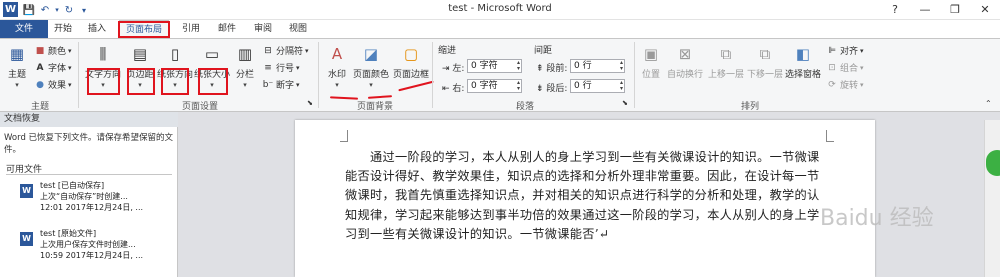 The width and height of the screenshot is (1000, 277). What do you see at coordinates (344, 136) in the screenshot?
I see `crop-mark` at bounding box center [344, 136].